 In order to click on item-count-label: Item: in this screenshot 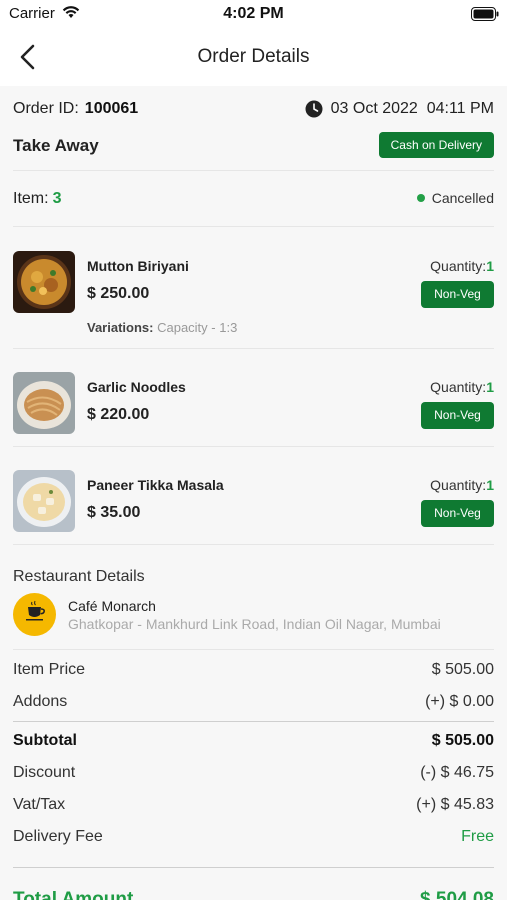, I will do `click(31, 198)`.